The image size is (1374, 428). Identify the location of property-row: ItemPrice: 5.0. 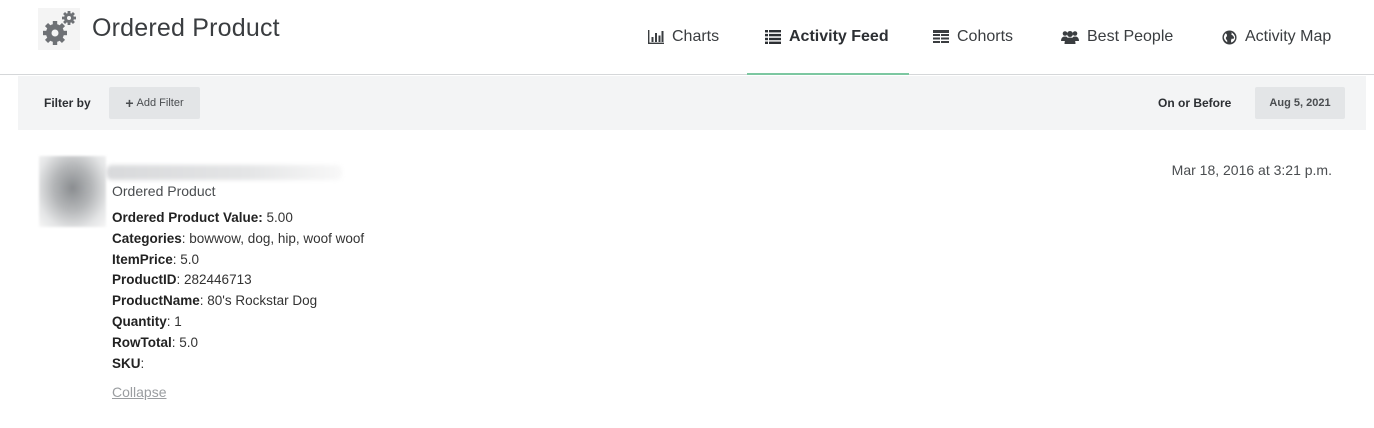
(238, 260).